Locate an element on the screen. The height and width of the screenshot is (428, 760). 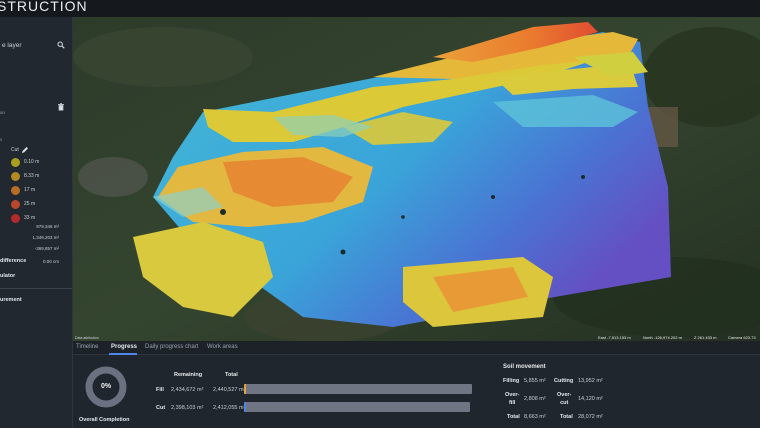
filling-value: 5,855 m² is located at coordinates (535, 381).